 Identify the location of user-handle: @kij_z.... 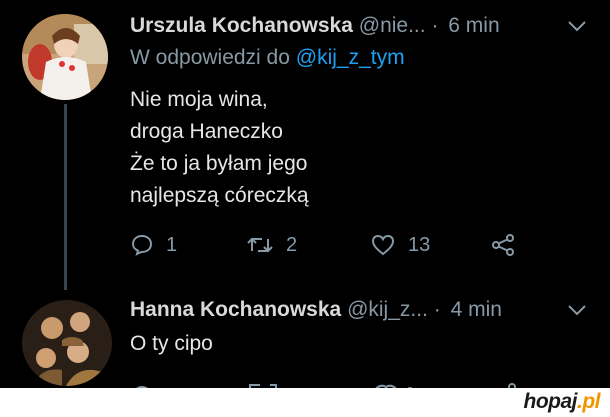
(387, 309).